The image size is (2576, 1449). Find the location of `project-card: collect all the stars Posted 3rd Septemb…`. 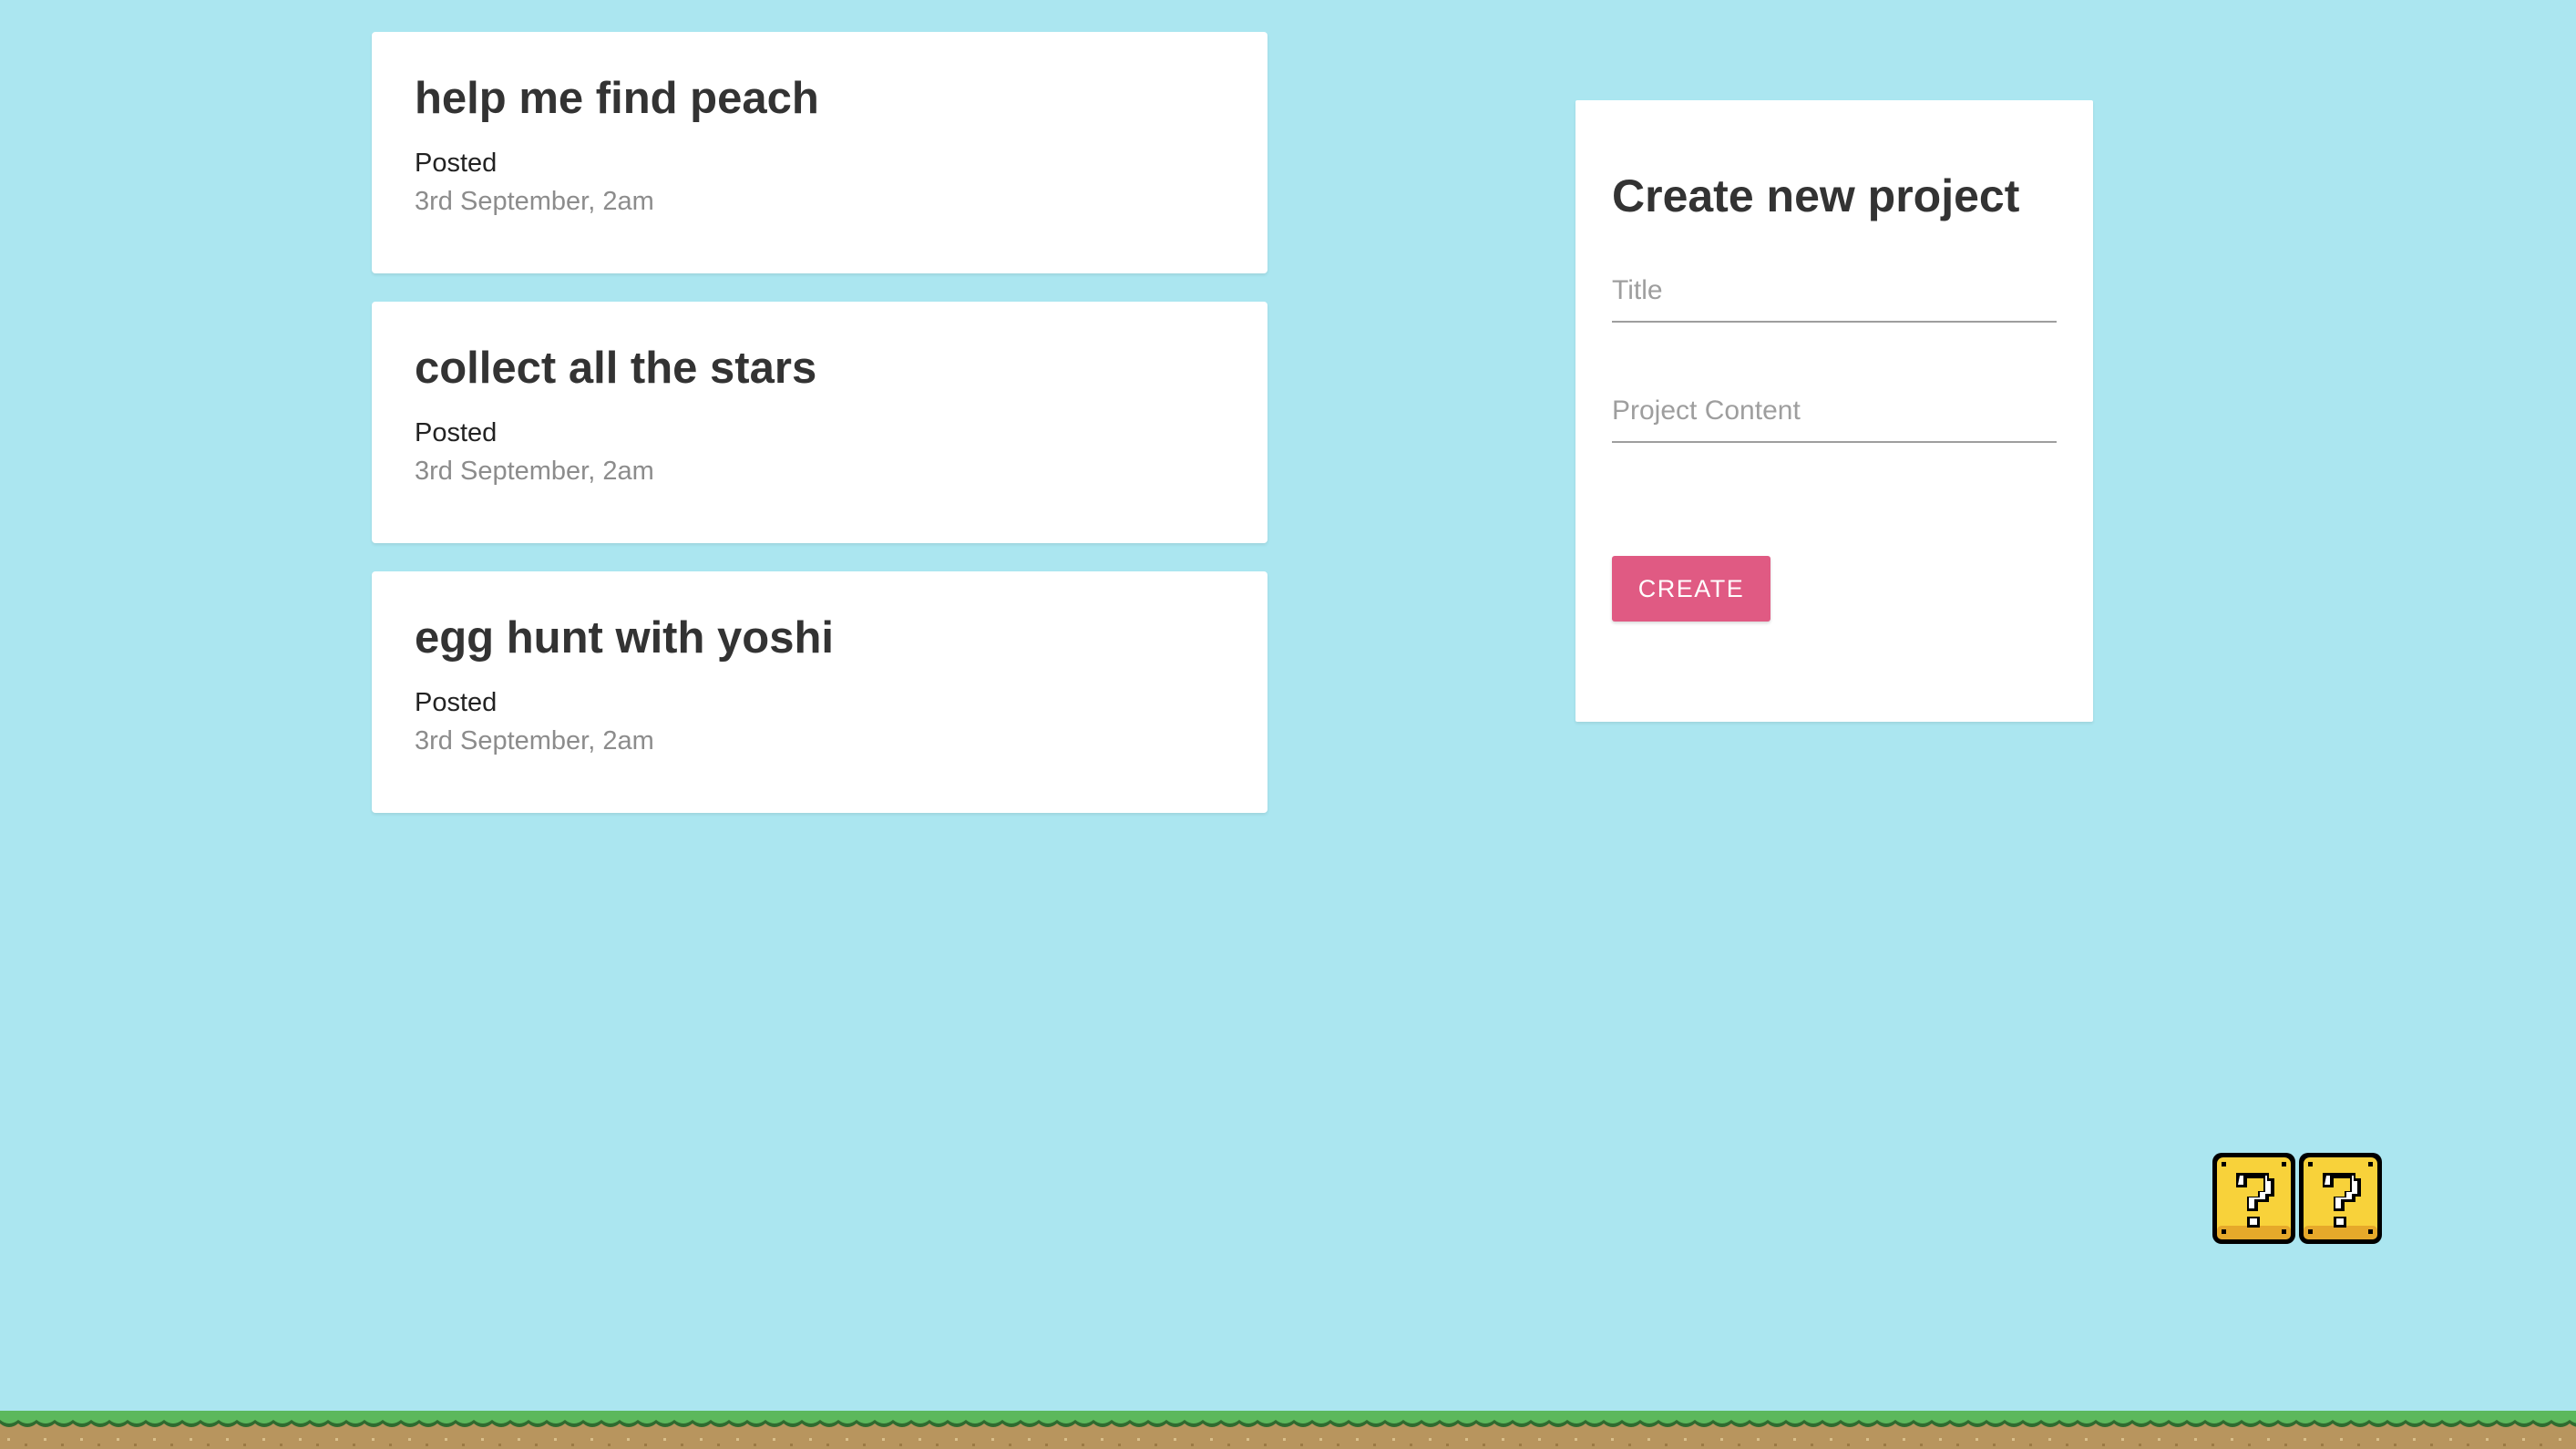

project-card: collect all the stars Posted 3rd Septemb… is located at coordinates (820, 422).